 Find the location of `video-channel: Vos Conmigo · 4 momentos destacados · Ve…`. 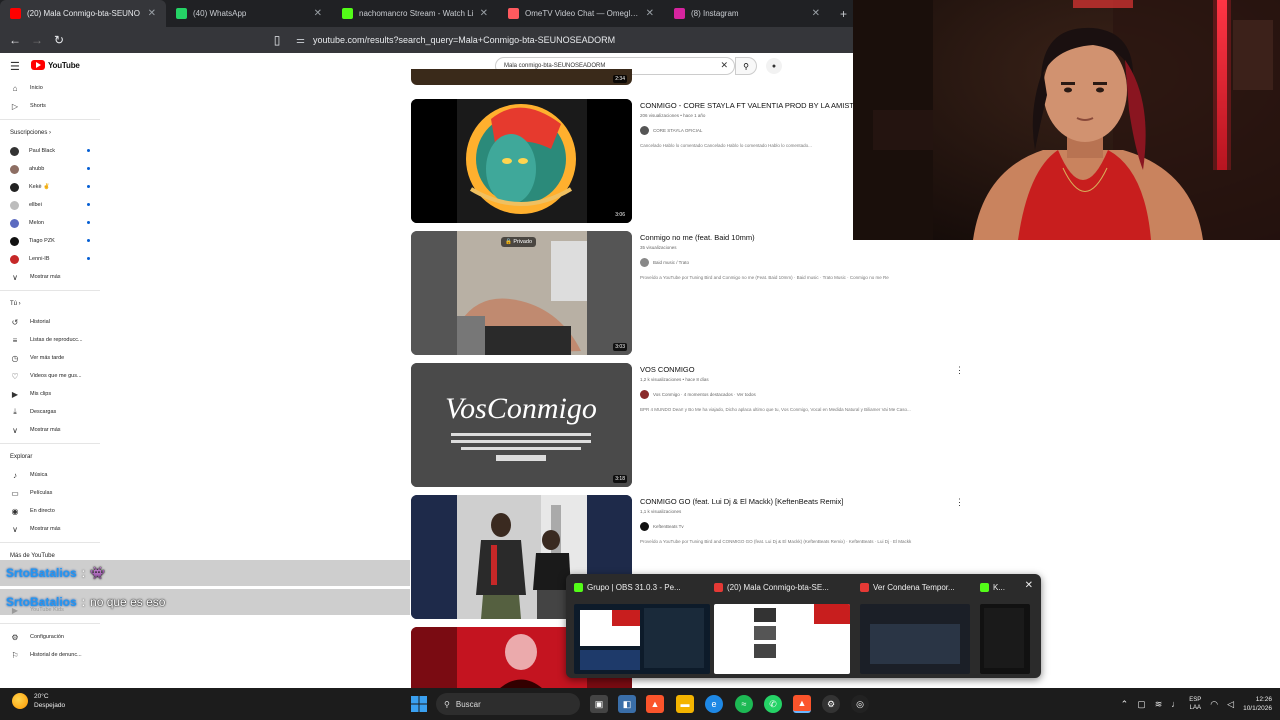

video-channel: Vos Conmigo · 4 momentos destacados · Ve… is located at coordinates (698, 394).